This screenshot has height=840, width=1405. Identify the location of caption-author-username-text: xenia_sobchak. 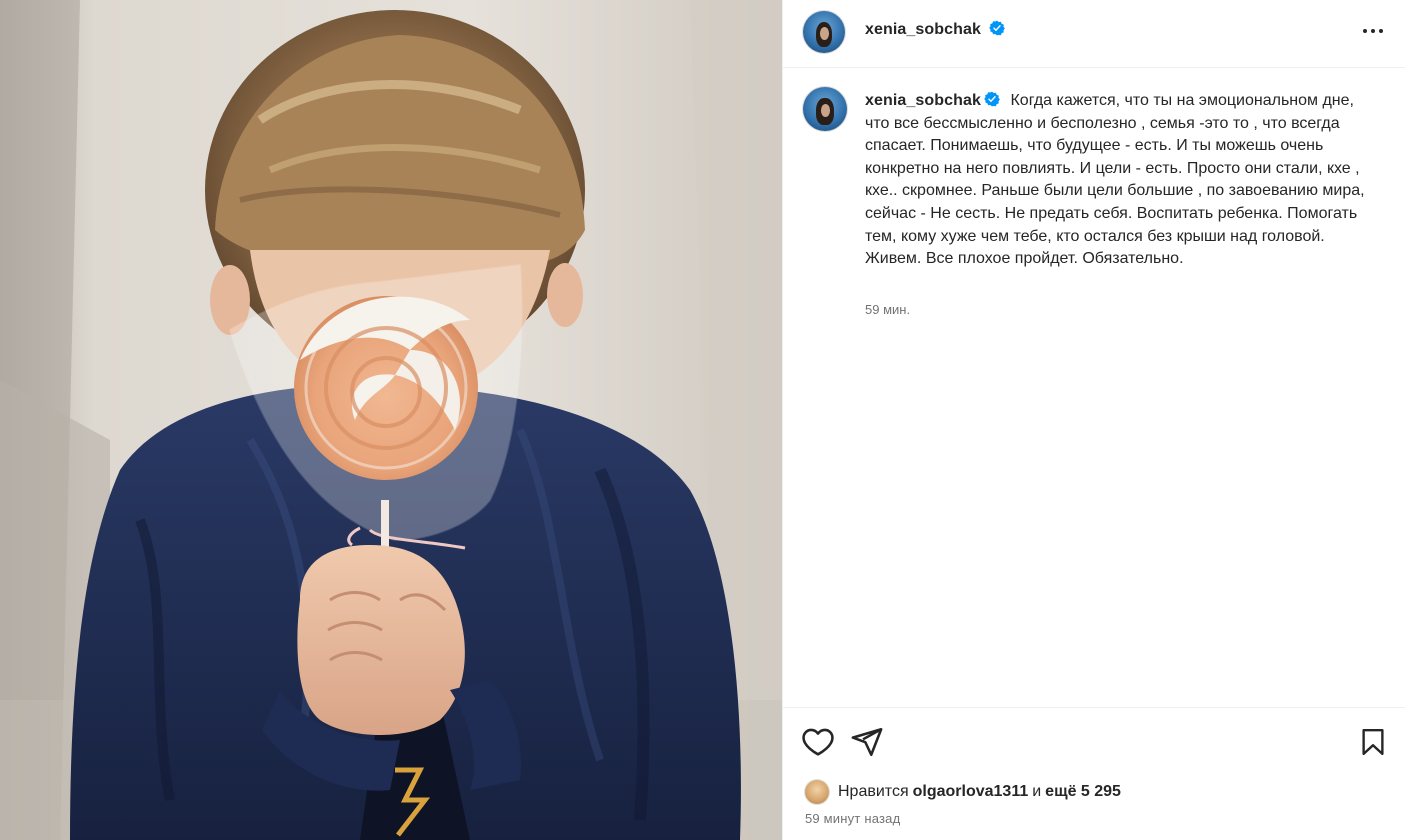
(923, 100).